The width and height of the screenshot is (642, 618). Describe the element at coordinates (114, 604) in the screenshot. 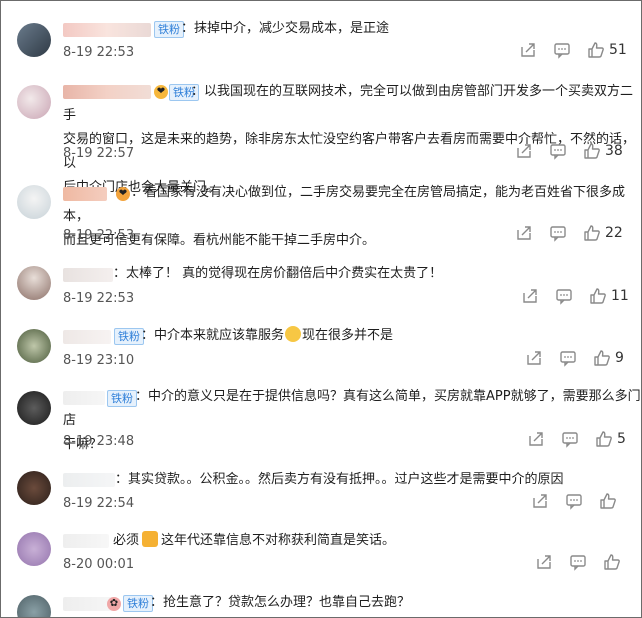

I see `emoji-icon: ✿` at that location.